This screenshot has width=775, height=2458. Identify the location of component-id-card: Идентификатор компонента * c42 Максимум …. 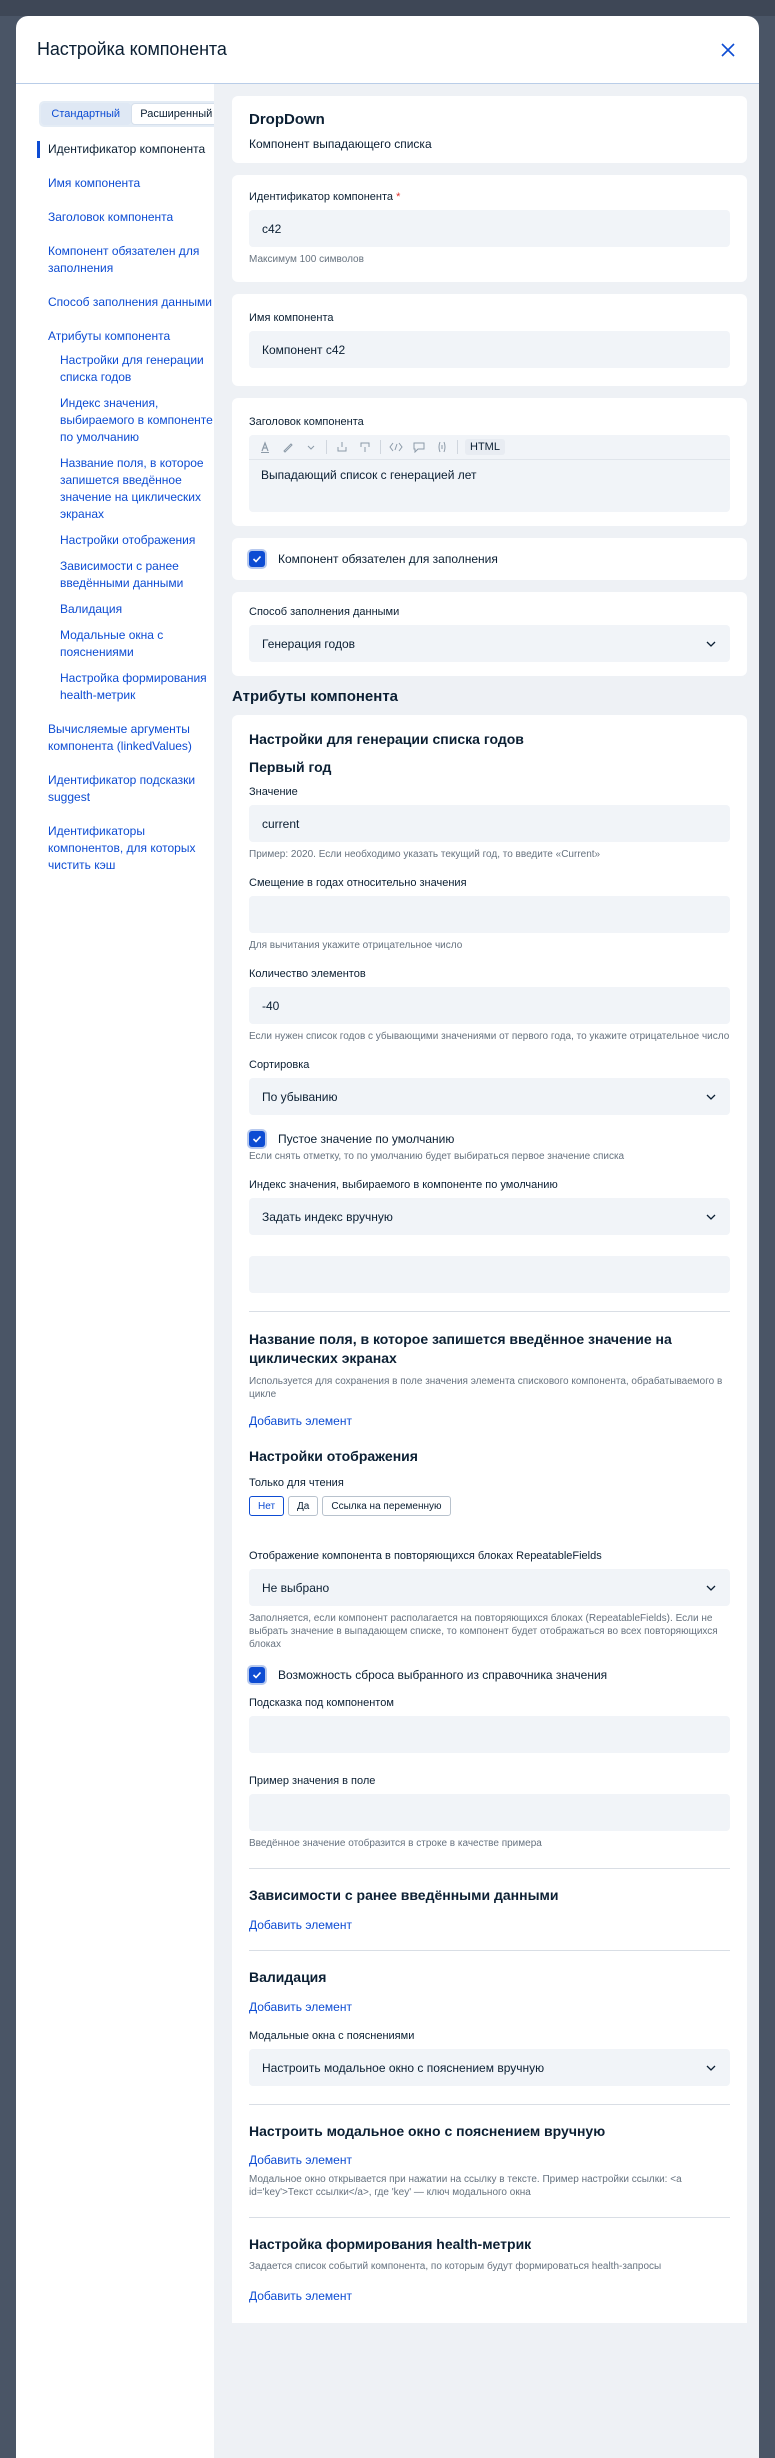
(489, 228).